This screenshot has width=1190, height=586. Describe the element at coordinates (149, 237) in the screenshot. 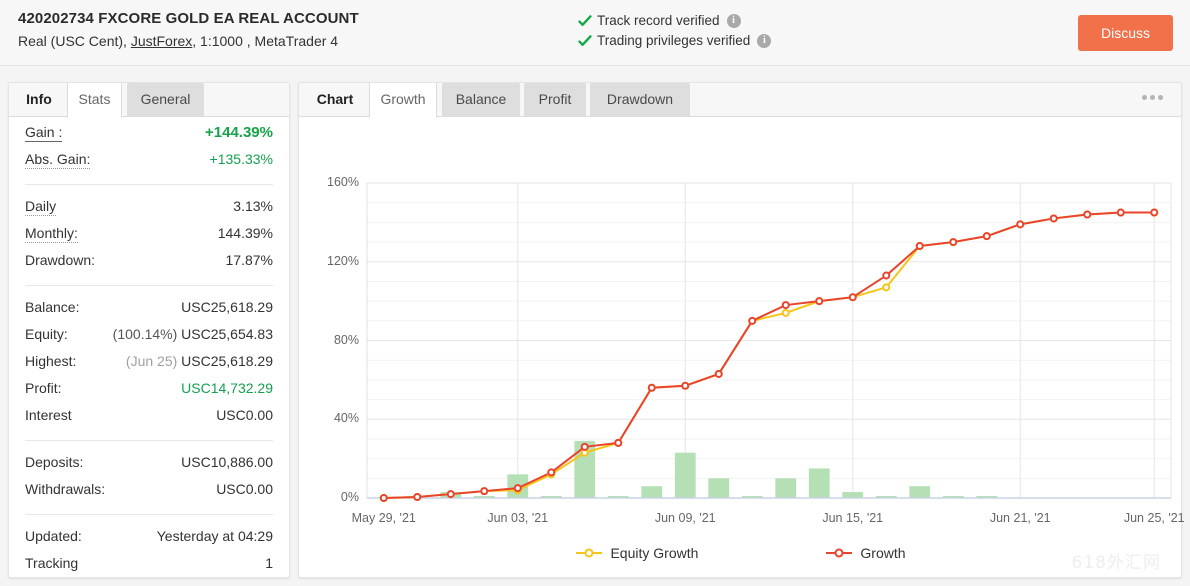

I see `stat-row-monthly: Monthly: 144.39%` at that location.